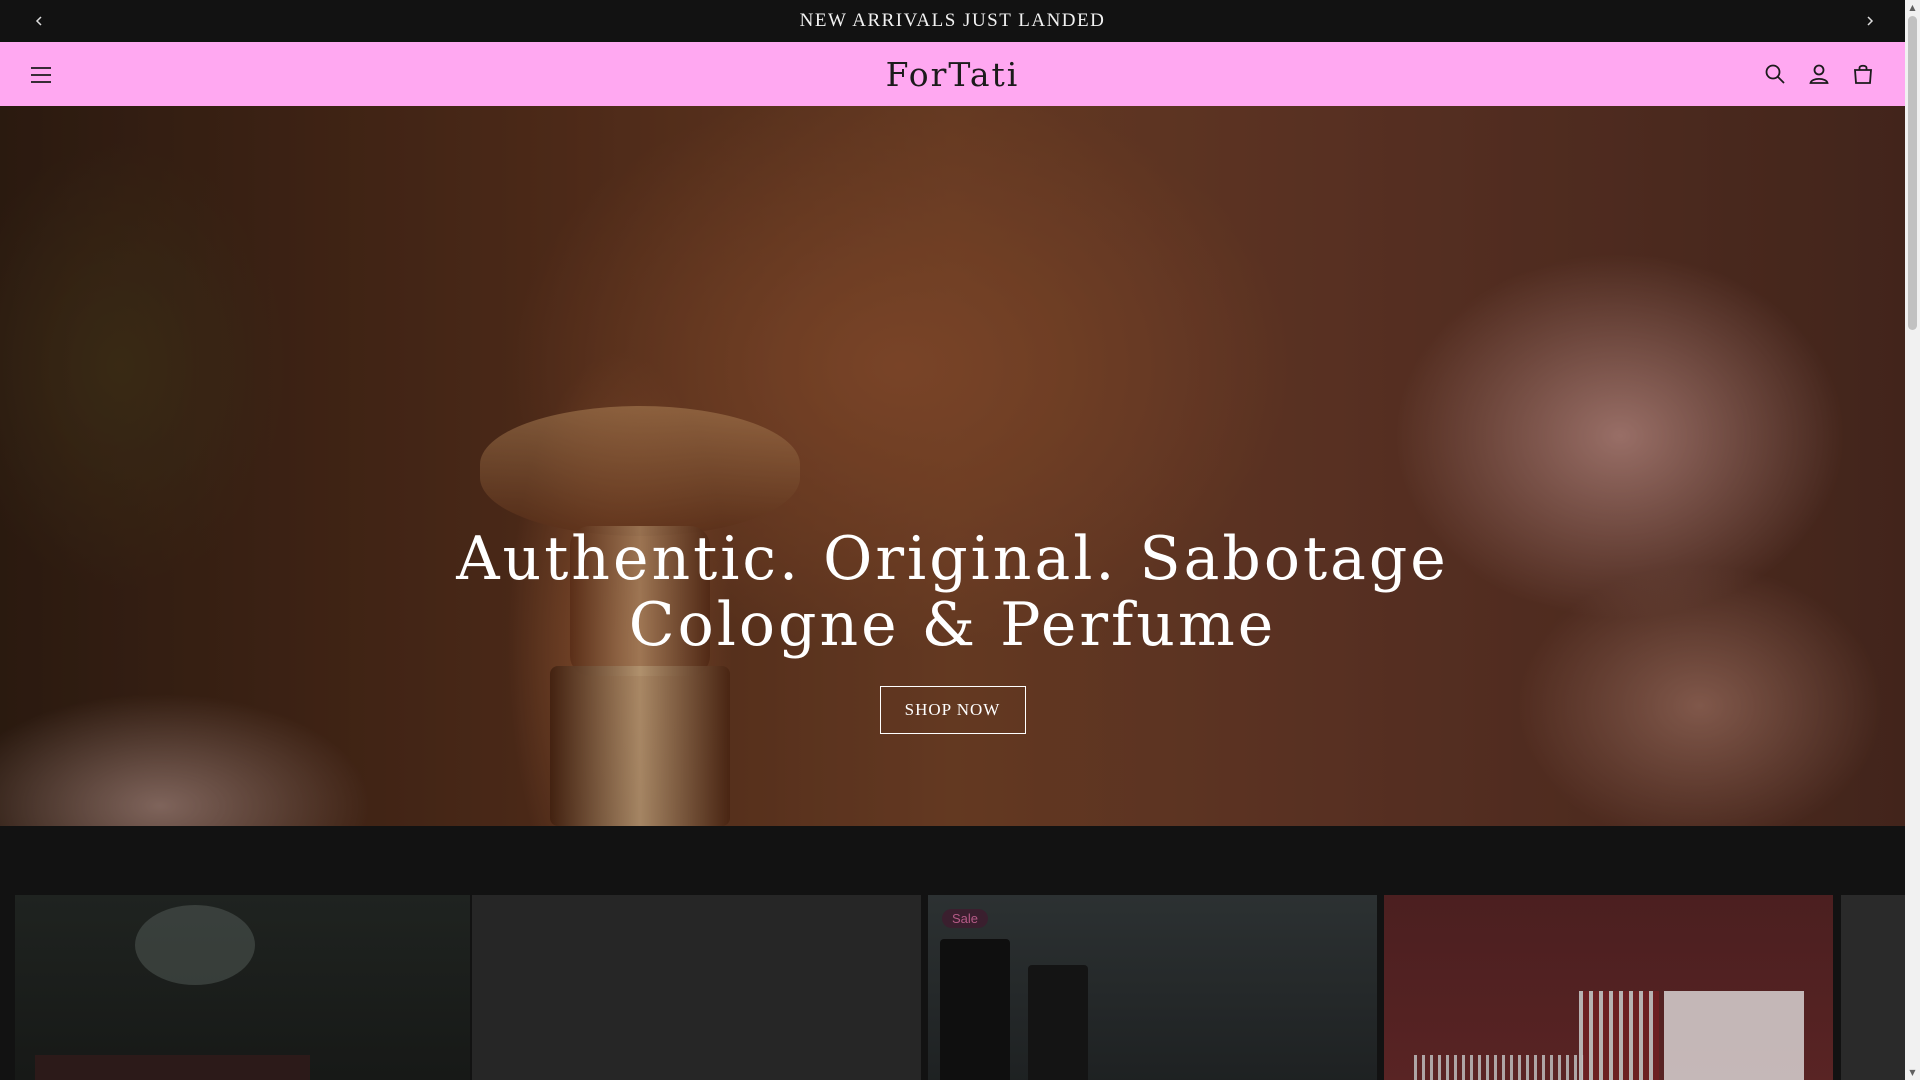 This screenshot has height=1080, width=1920. What do you see at coordinates (965, 918) in the screenshot?
I see `sale-badge: Sale` at bounding box center [965, 918].